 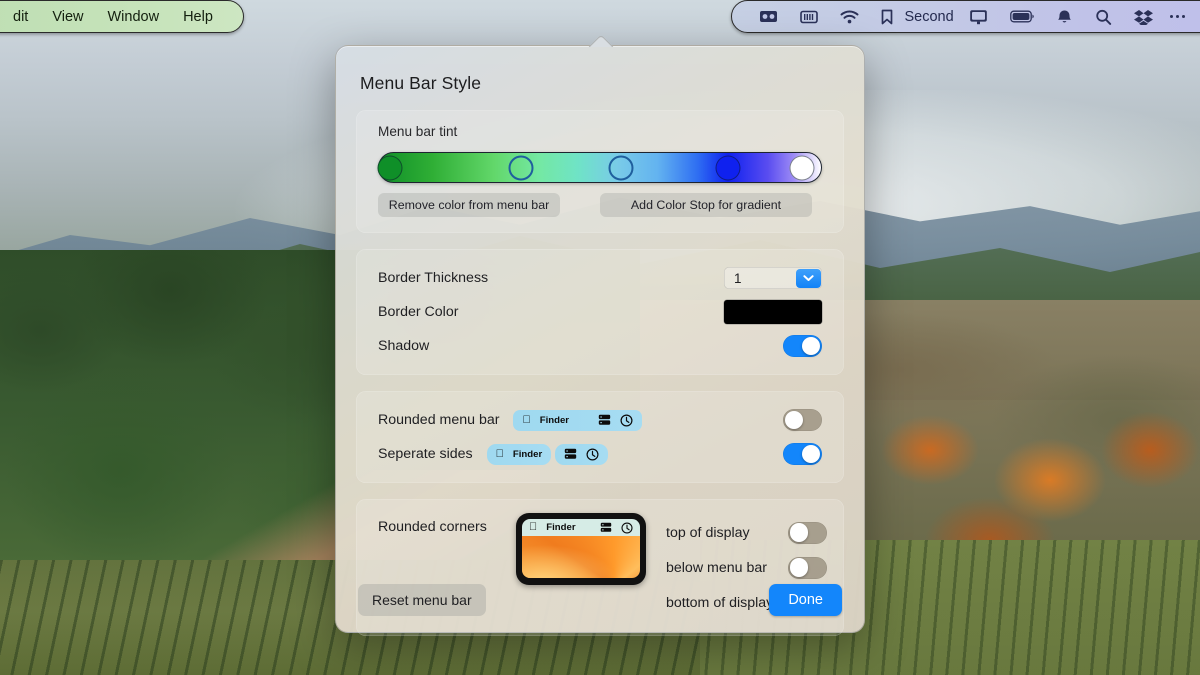 I want to click on gradient-slider, so click(x=599, y=167).